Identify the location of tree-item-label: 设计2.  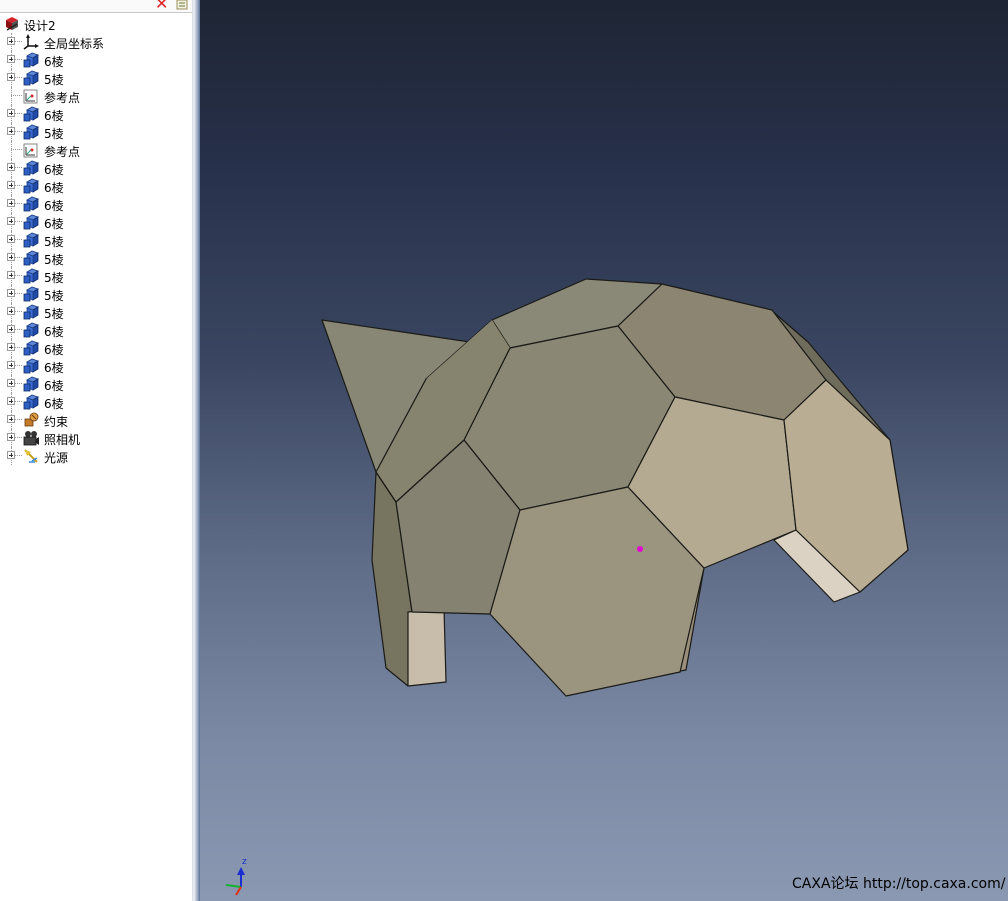
(40, 26).